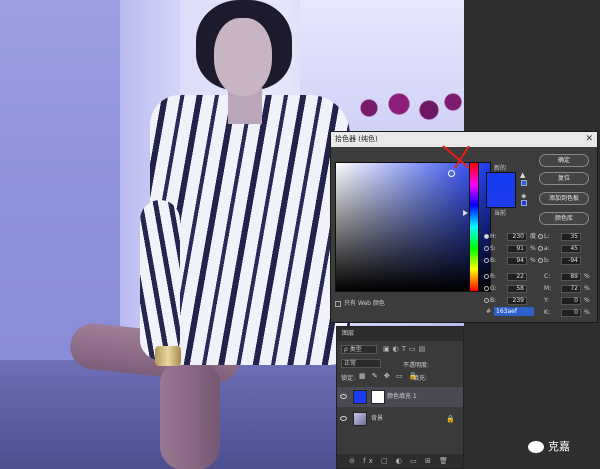  What do you see at coordinates (168, 356) in the screenshot?
I see `photo-bracelet` at bounding box center [168, 356].